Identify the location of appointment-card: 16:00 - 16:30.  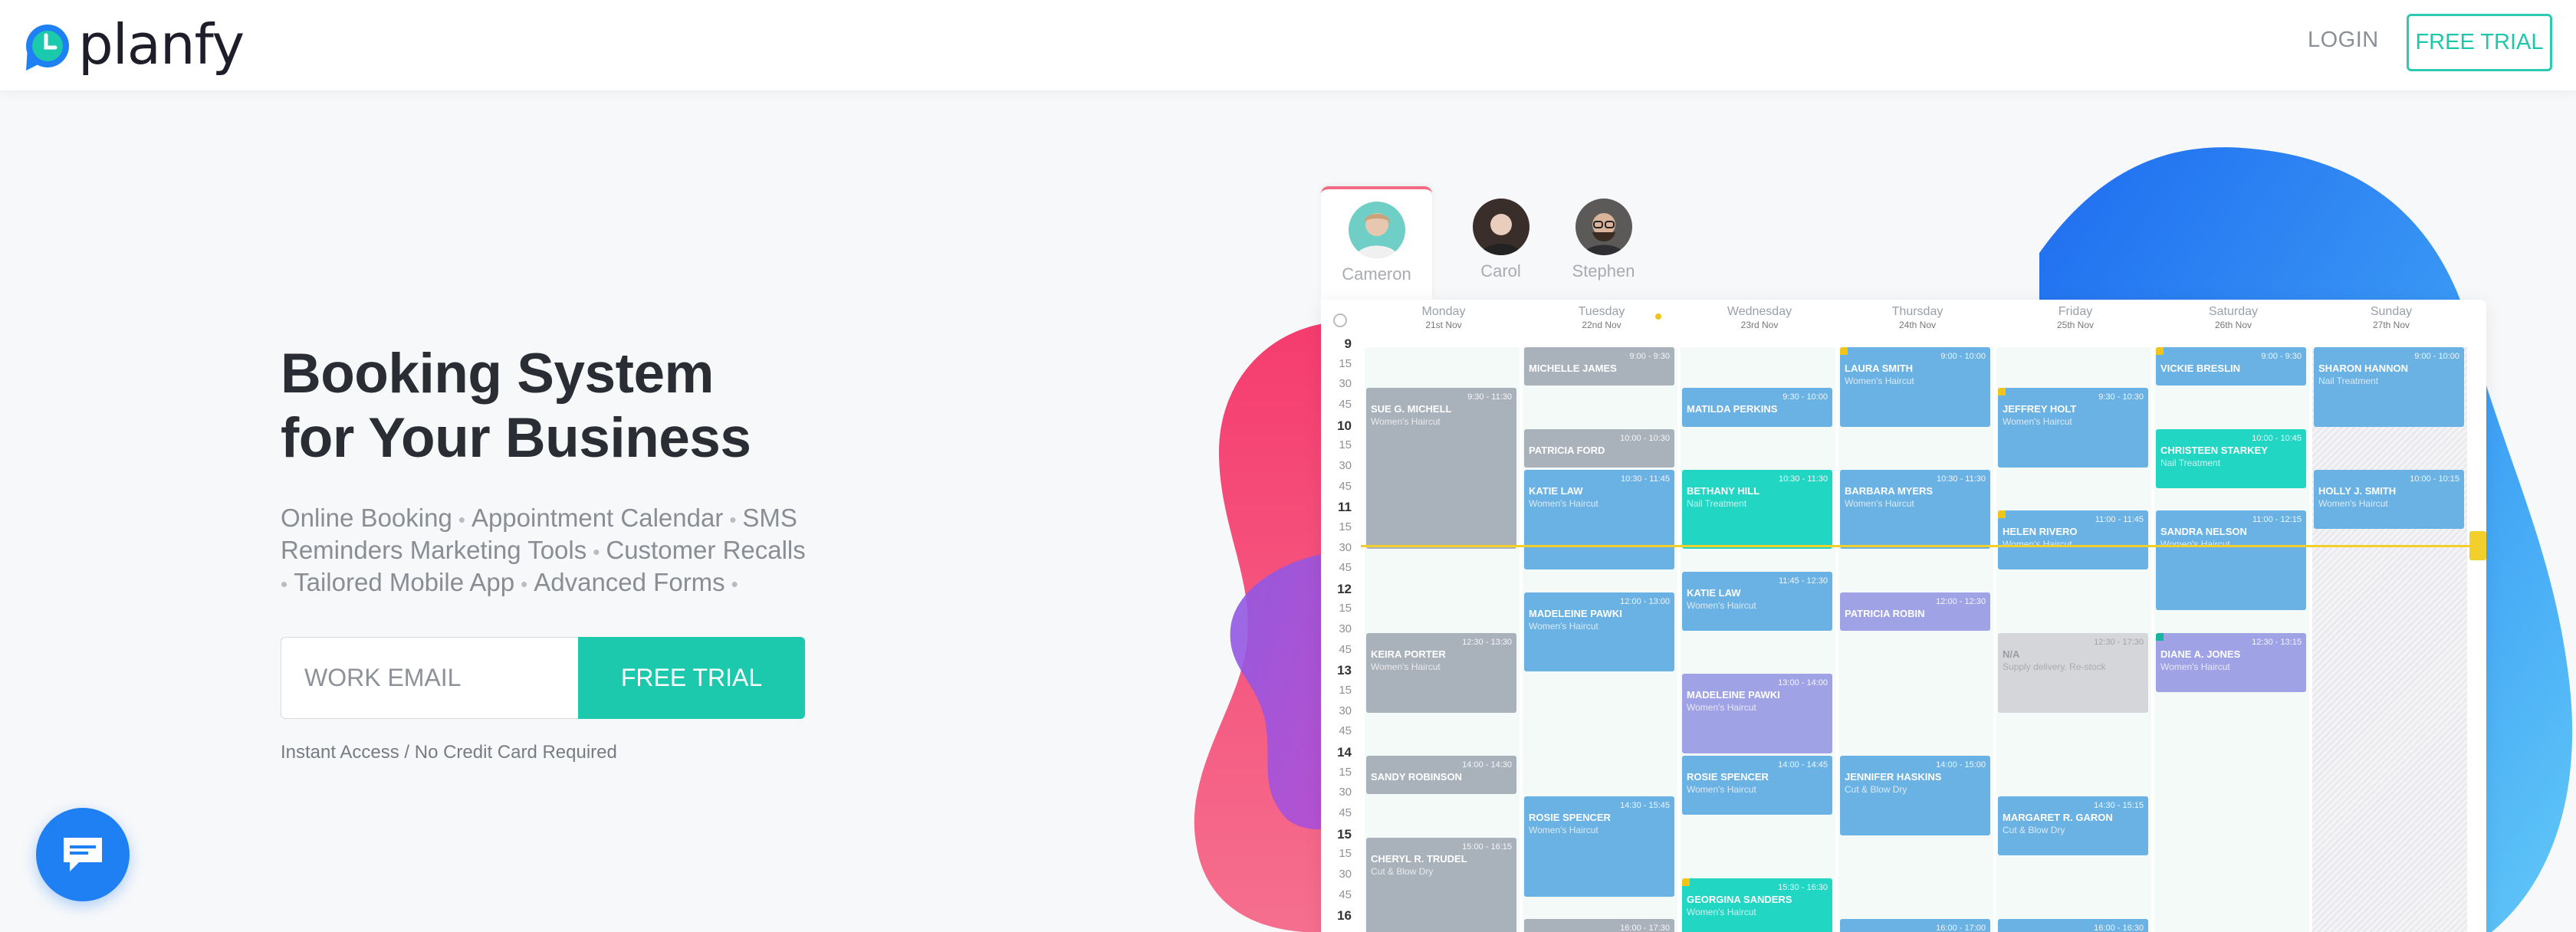
(2073, 925).